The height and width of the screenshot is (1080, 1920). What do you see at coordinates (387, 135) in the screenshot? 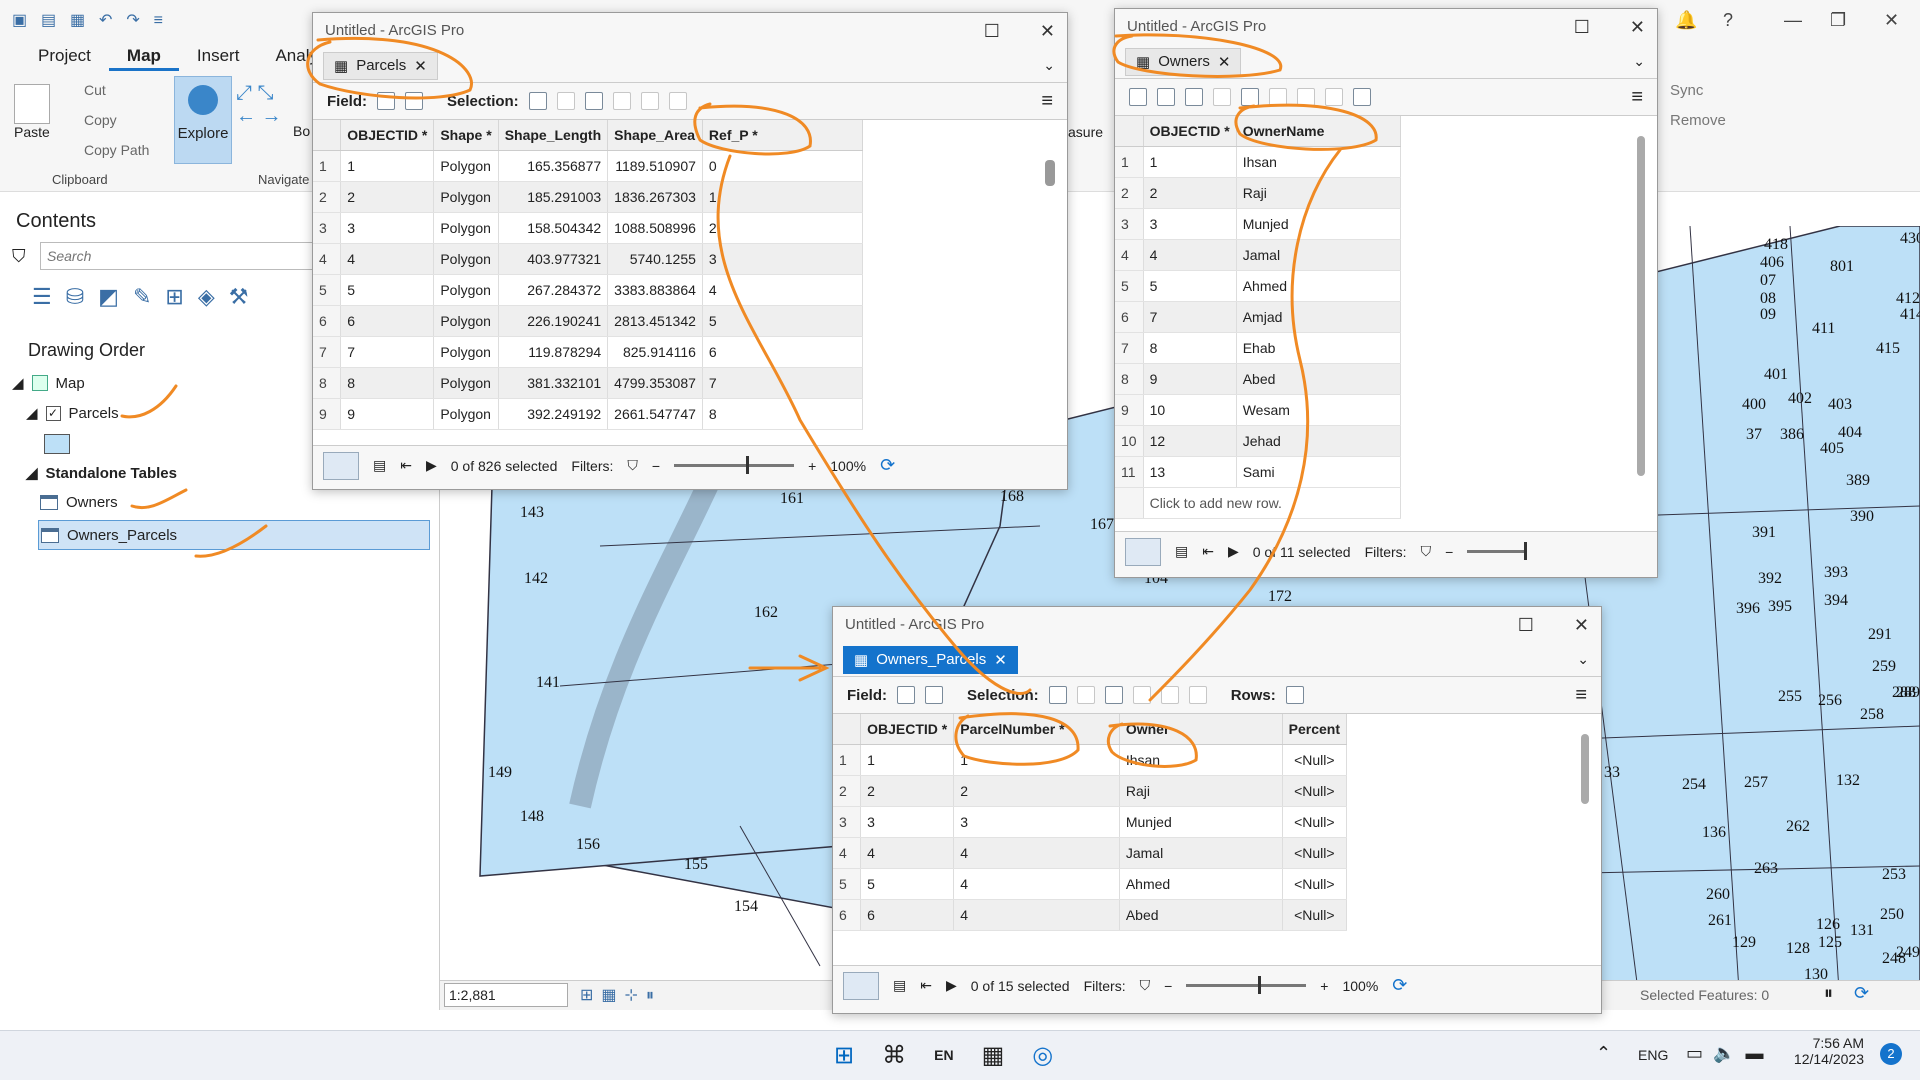
I see `column-header: OBJECTID *` at bounding box center [387, 135].